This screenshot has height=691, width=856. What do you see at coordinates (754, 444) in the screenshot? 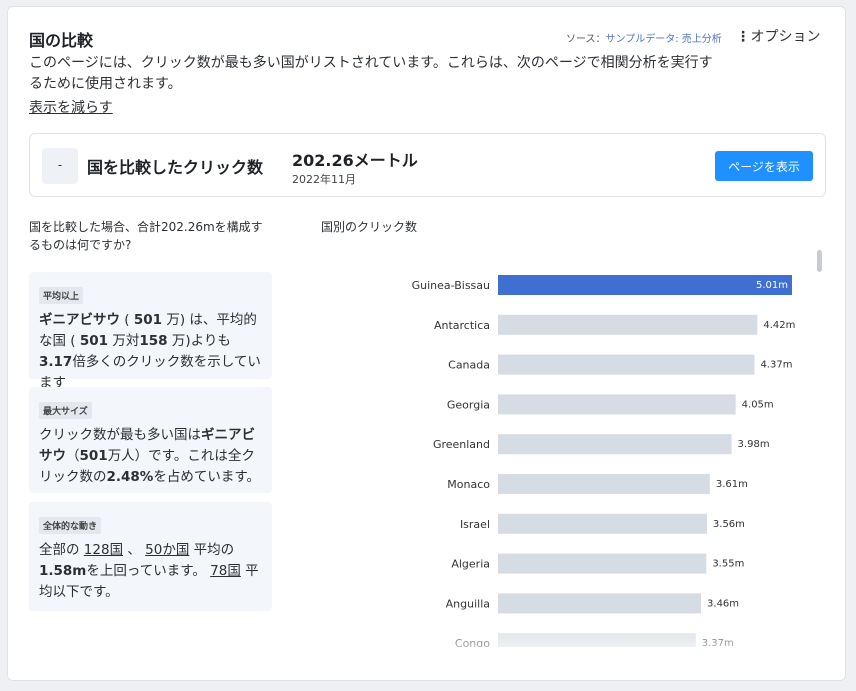
I see `value-label: 3.98m` at bounding box center [754, 444].